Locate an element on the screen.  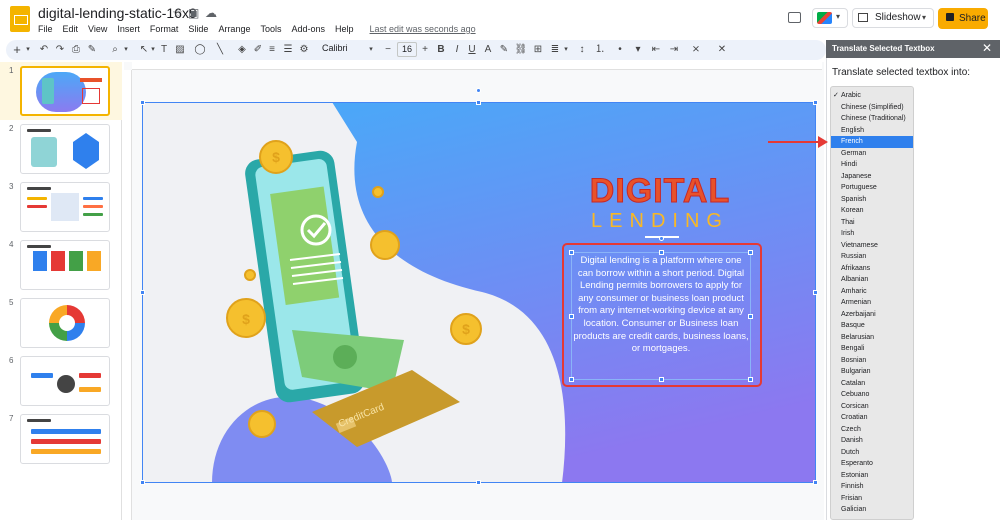
bulleted-list-icon: • is located at coordinates (620, 50).